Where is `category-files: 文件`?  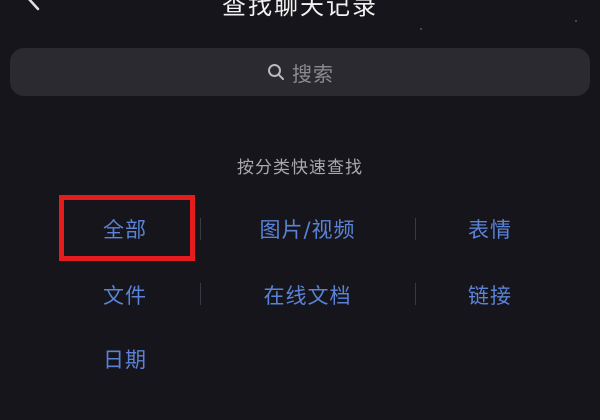
category-files: 文件 is located at coordinates (125, 295).